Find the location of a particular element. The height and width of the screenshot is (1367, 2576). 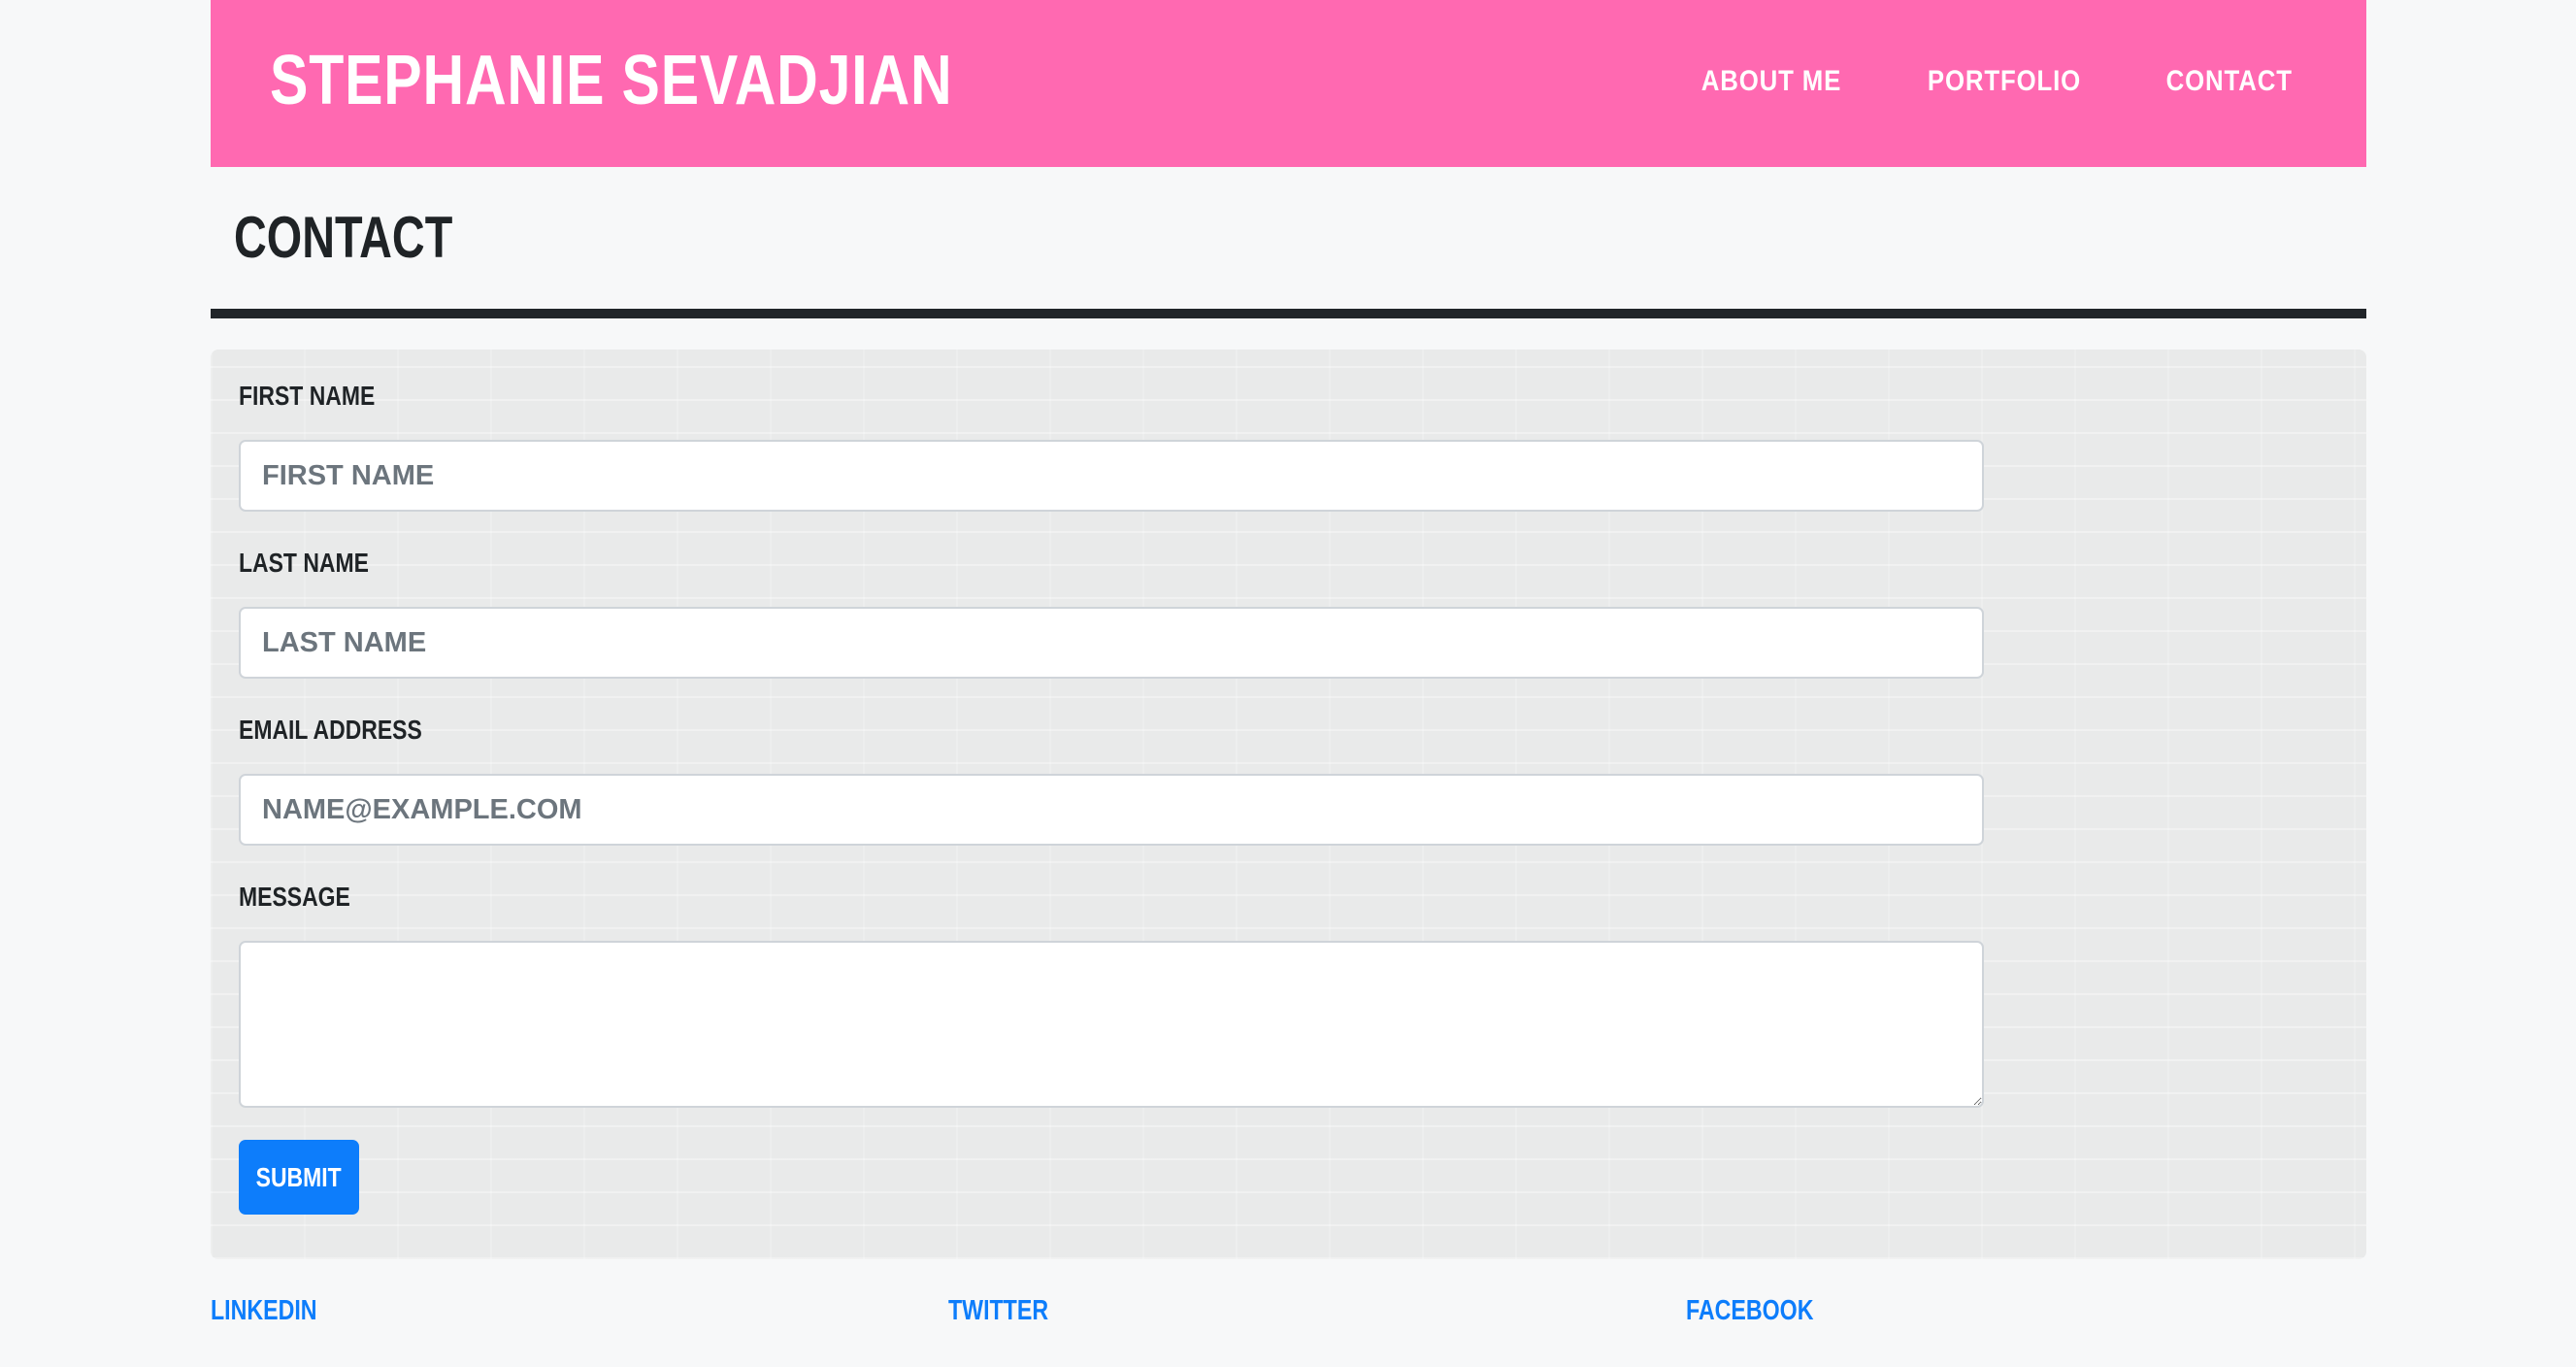

submit-button: SUBMIT is located at coordinates (299, 1177).